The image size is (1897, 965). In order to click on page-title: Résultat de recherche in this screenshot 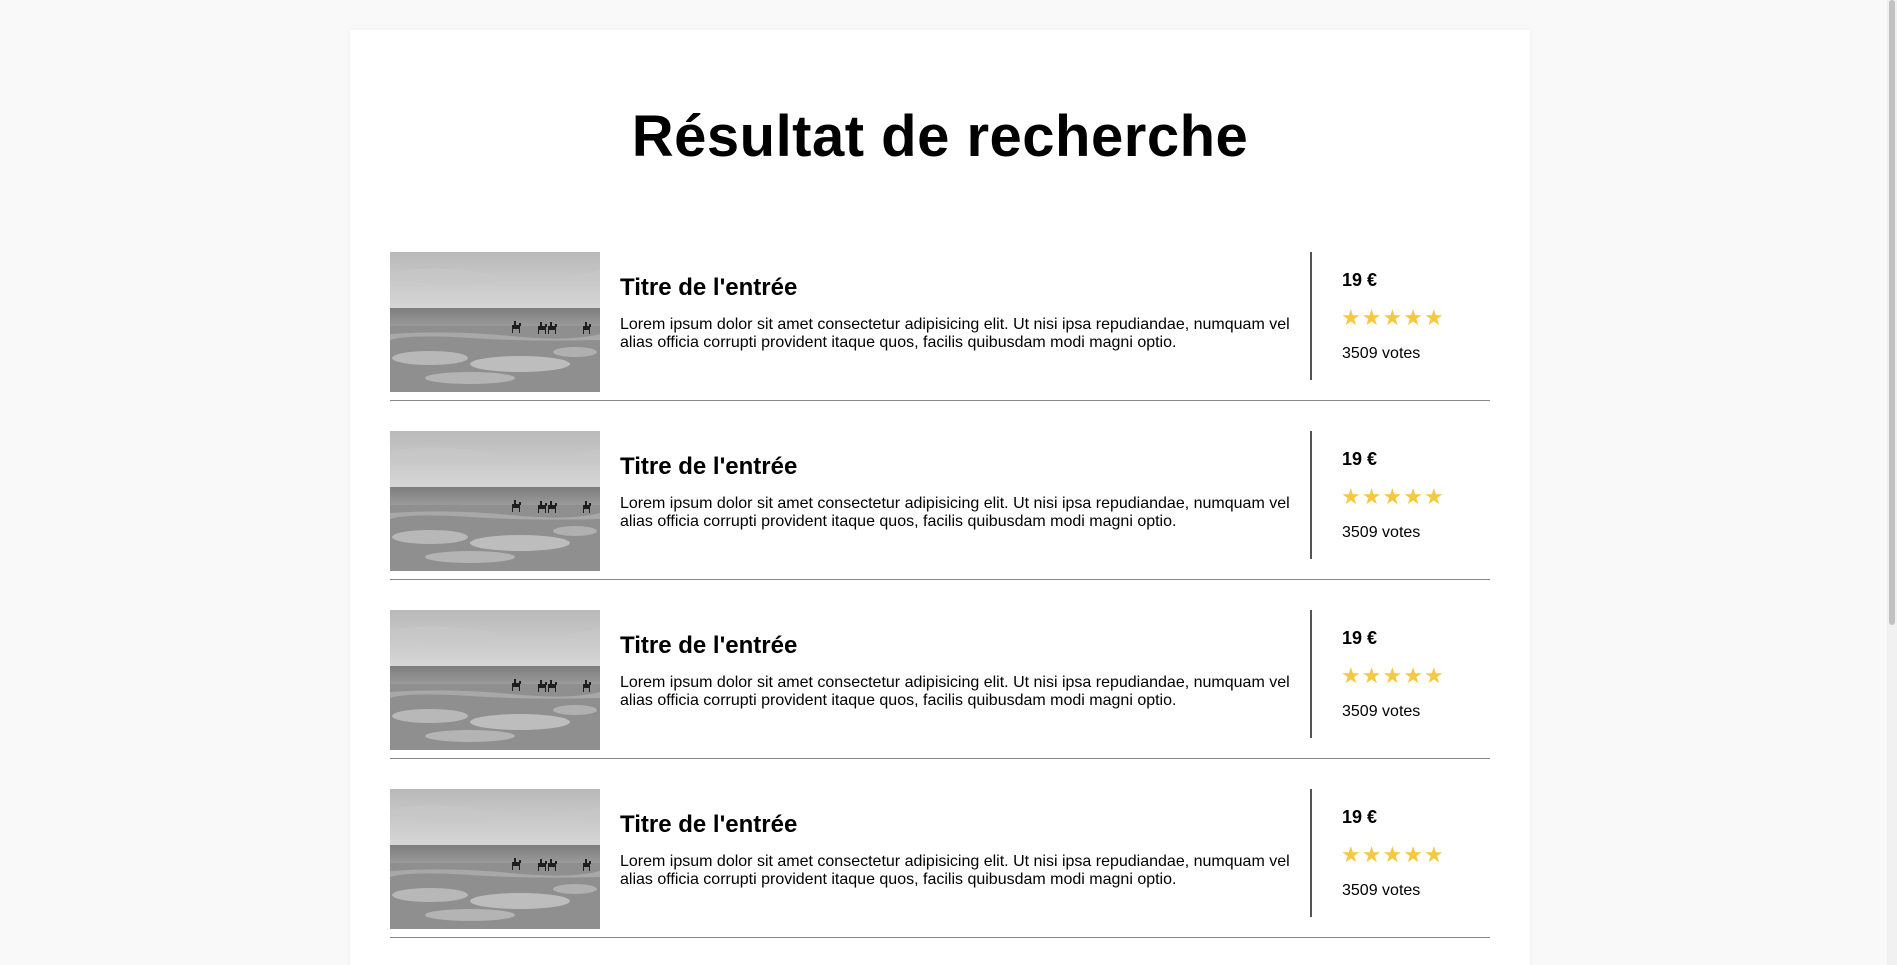, I will do `click(940, 136)`.